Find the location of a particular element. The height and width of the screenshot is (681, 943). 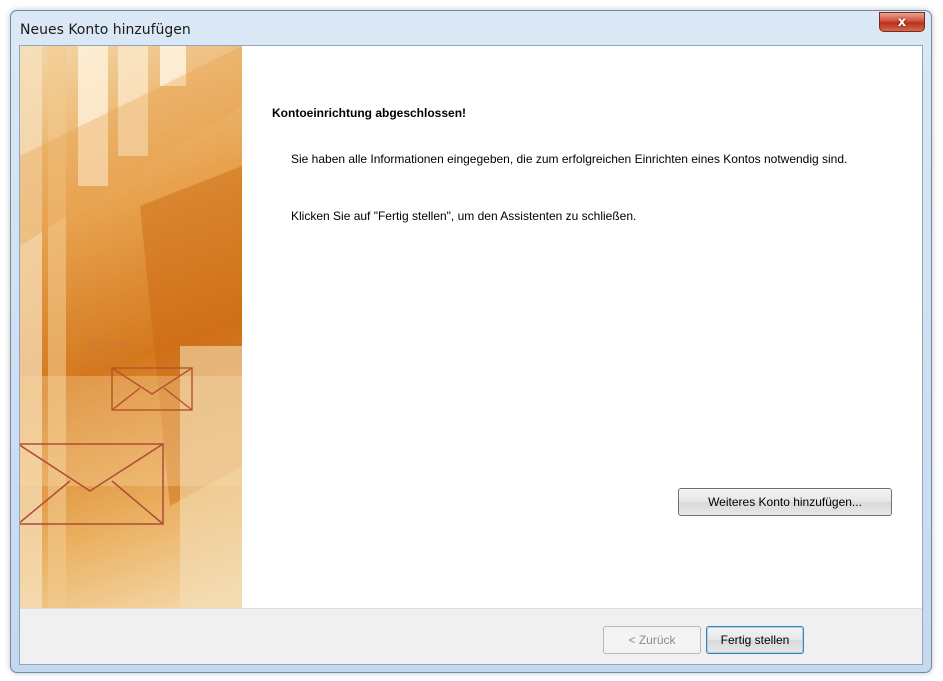

window-title: Neues Konto hinzufügen is located at coordinates (105, 30).